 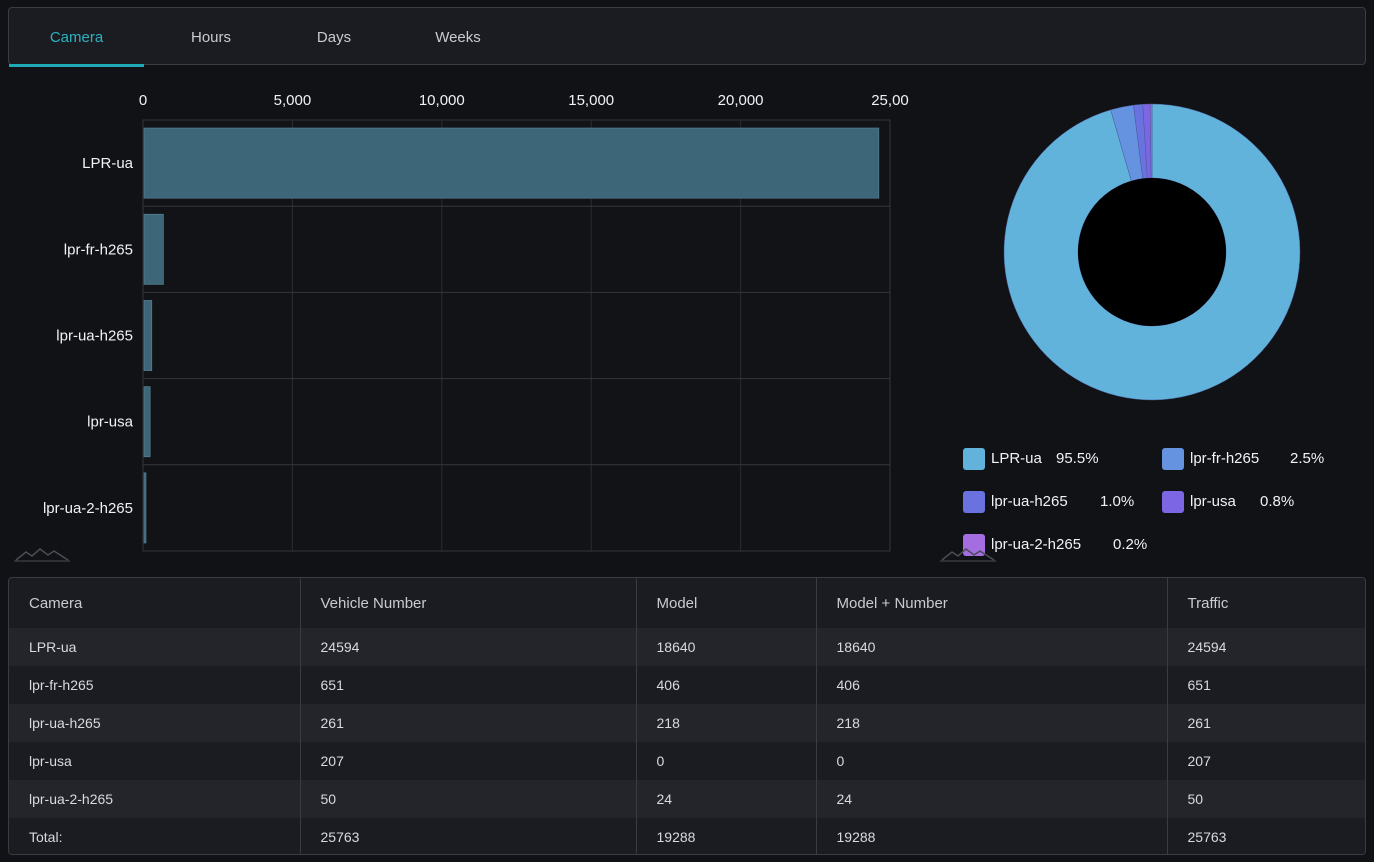 I want to click on x-tick-label: 25,00, so click(x=890, y=100).